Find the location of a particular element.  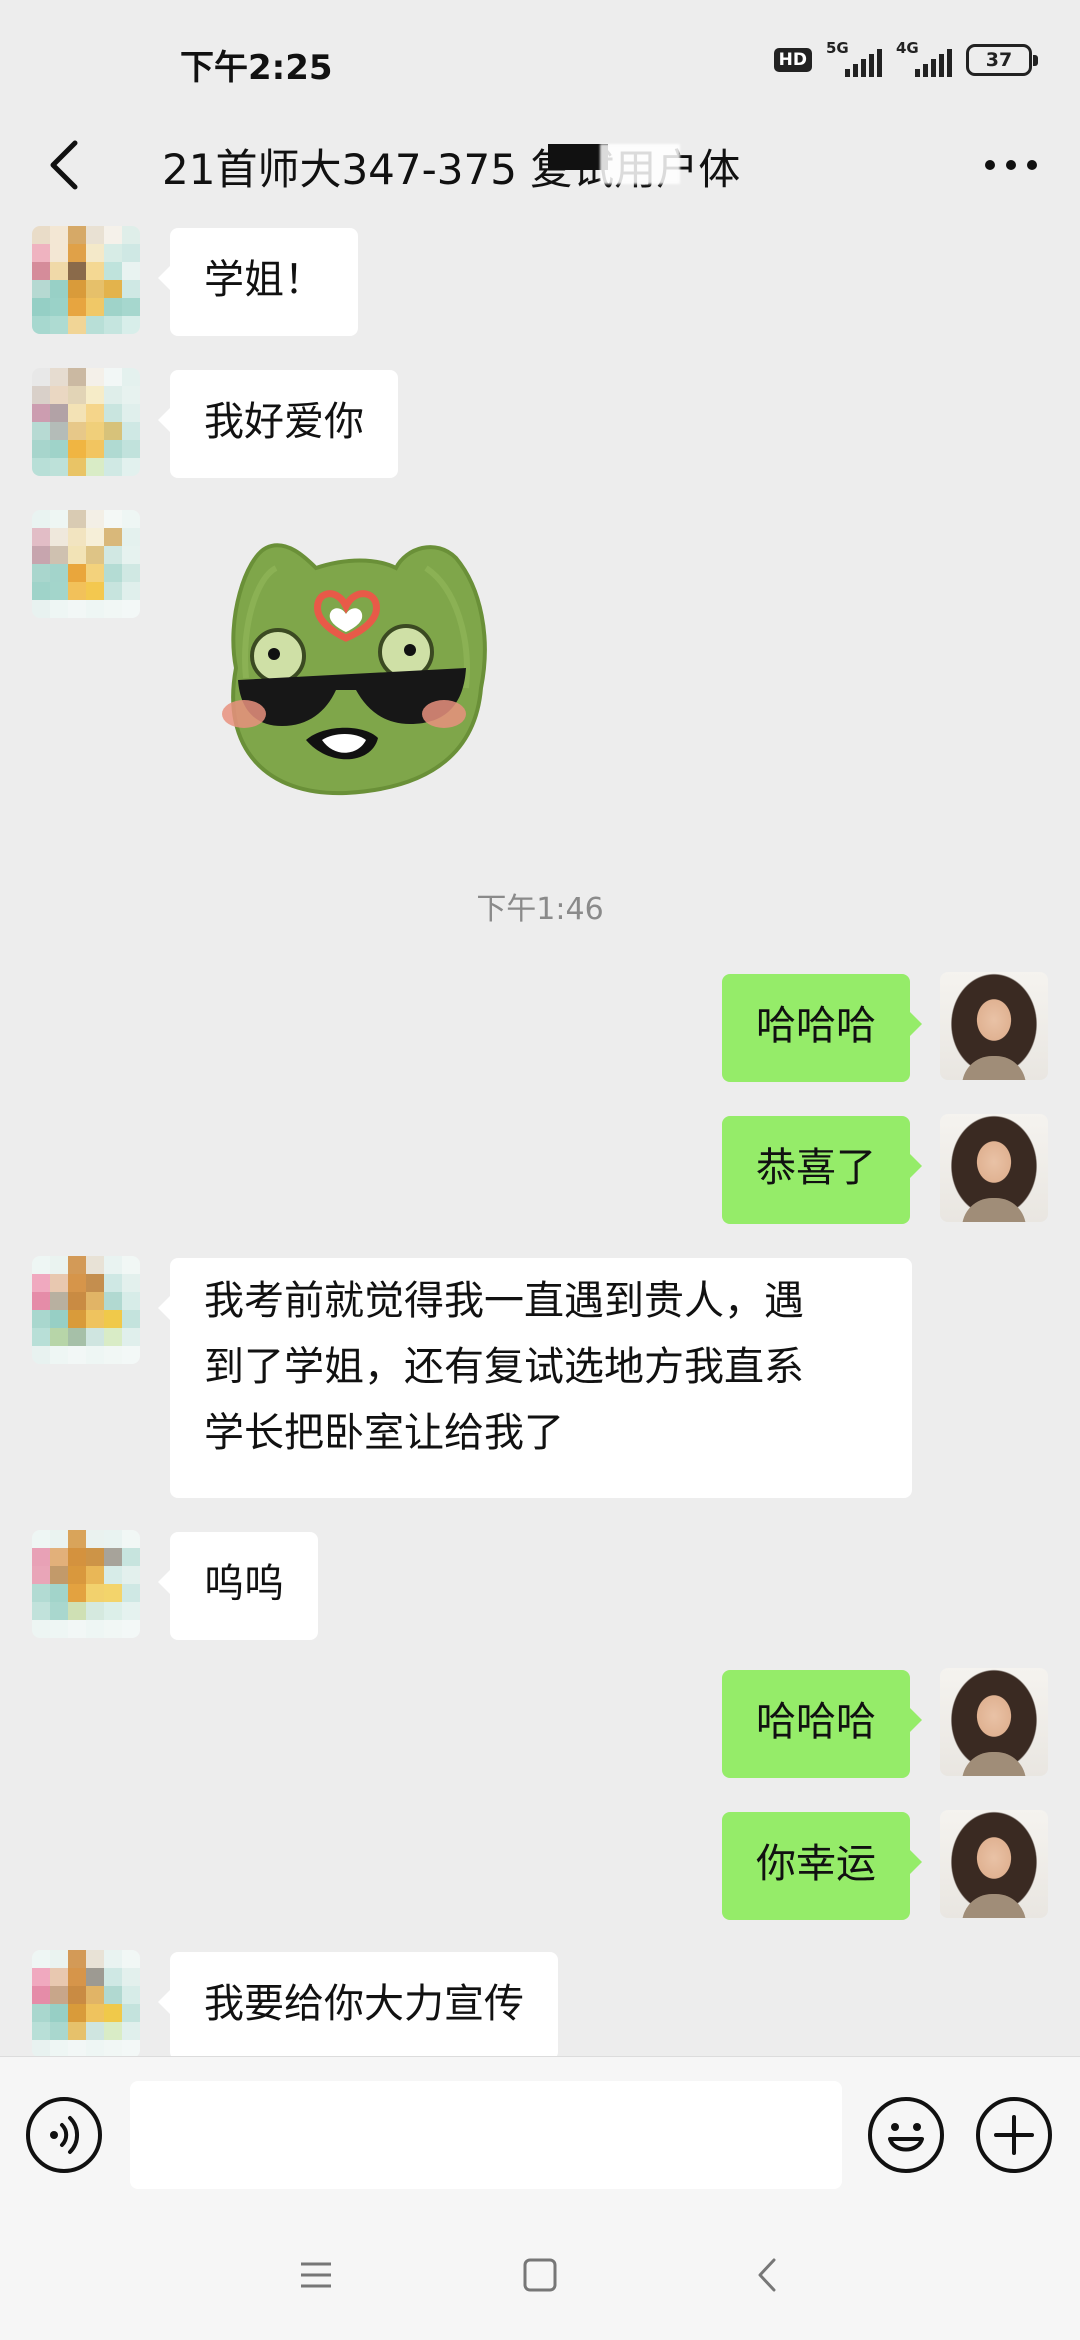

back-button is located at coordinates (65, 165).